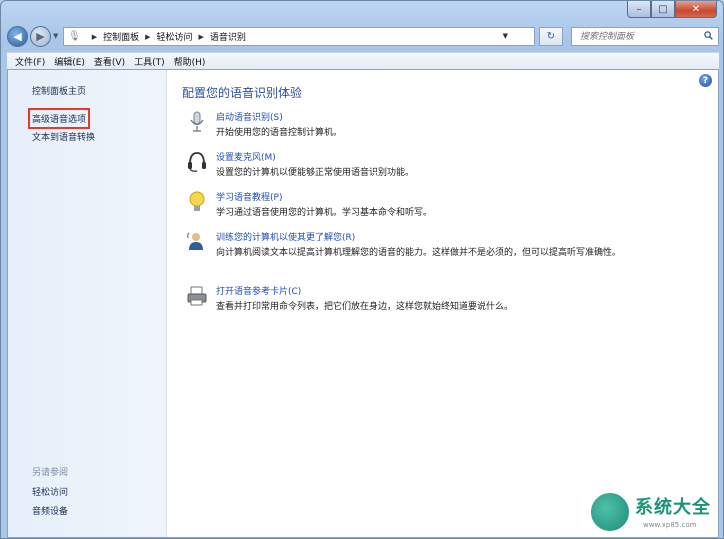 Image resolution: width=724 pixels, height=539 pixels. Describe the element at coordinates (696, 9) in the screenshot. I see `close-button: ✕` at that location.